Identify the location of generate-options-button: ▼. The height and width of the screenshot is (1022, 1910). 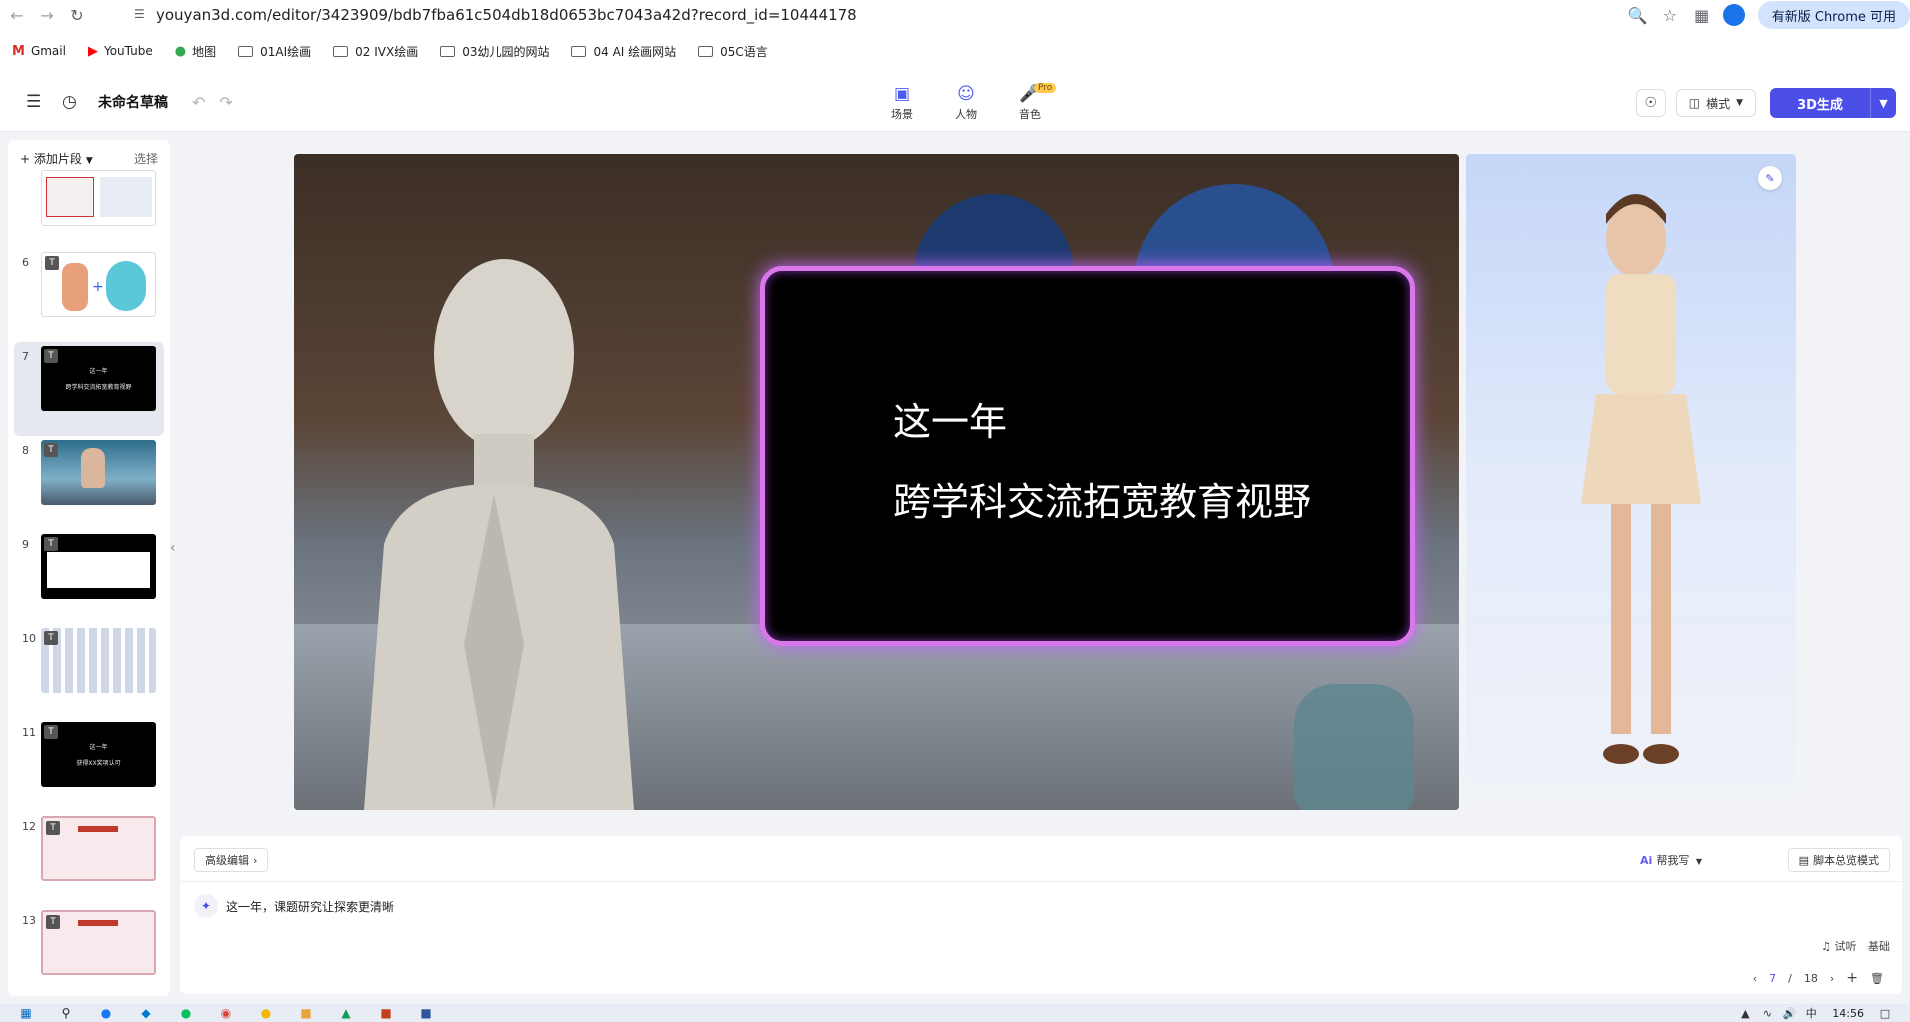
(1883, 103).